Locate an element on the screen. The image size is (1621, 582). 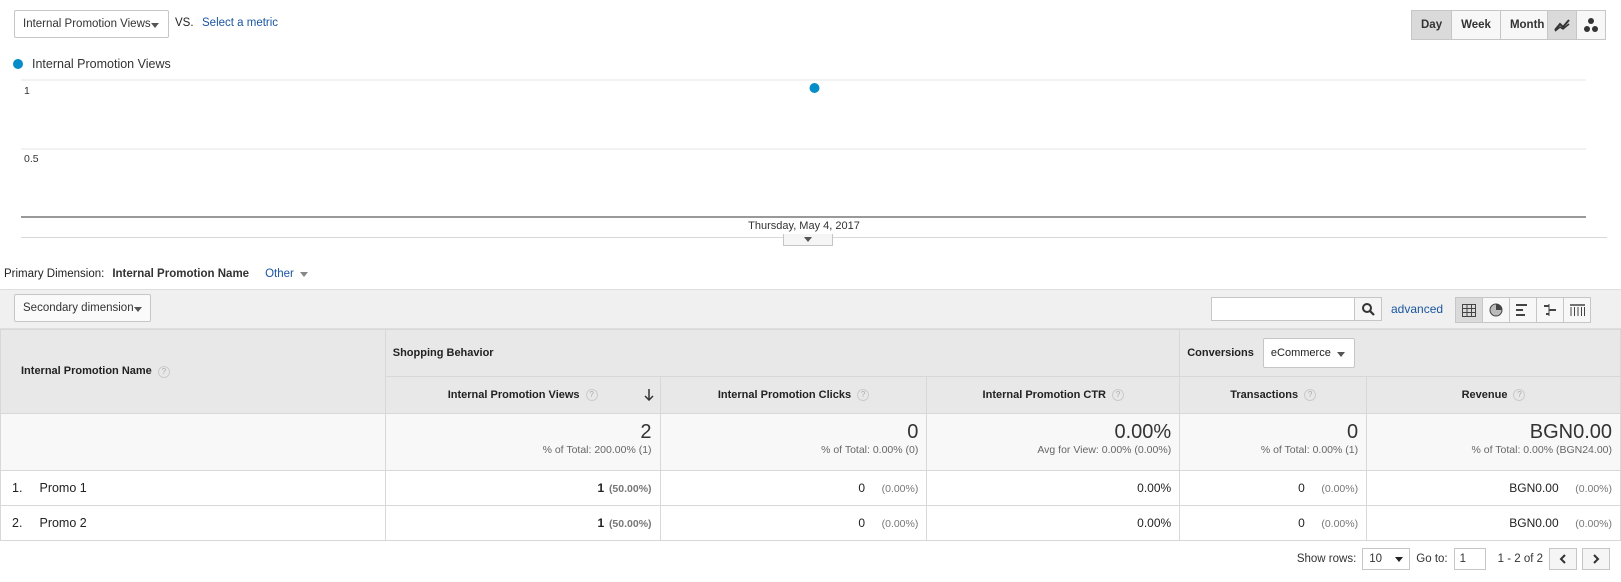
total-transactions-sub: % of Total: 0.00% (1) is located at coordinates (1309, 450).